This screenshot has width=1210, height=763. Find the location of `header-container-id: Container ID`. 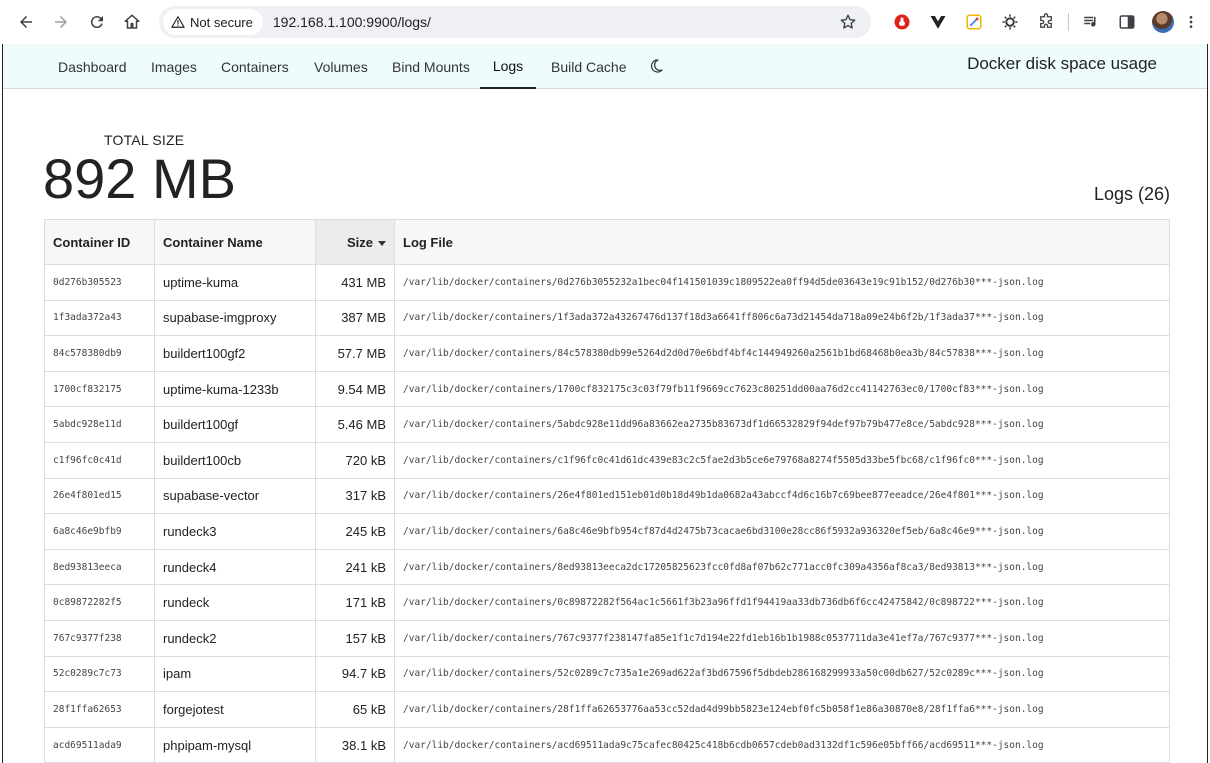

header-container-id: Container ID is located at coordinates (99, 242).